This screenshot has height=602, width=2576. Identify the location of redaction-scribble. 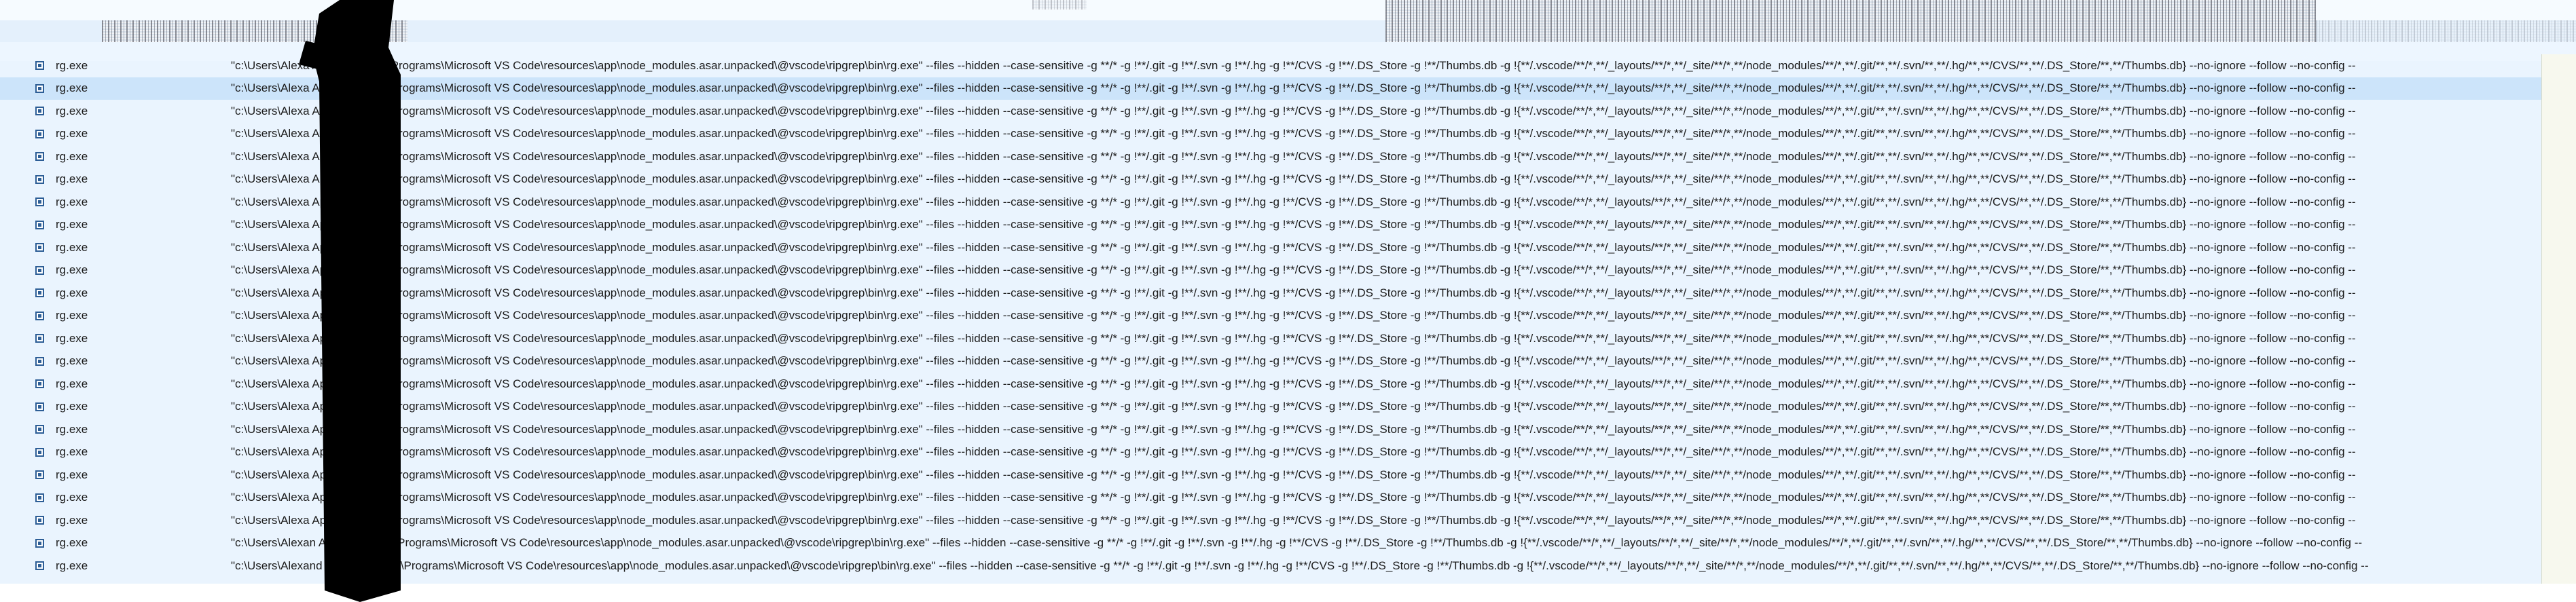
(350, 301).